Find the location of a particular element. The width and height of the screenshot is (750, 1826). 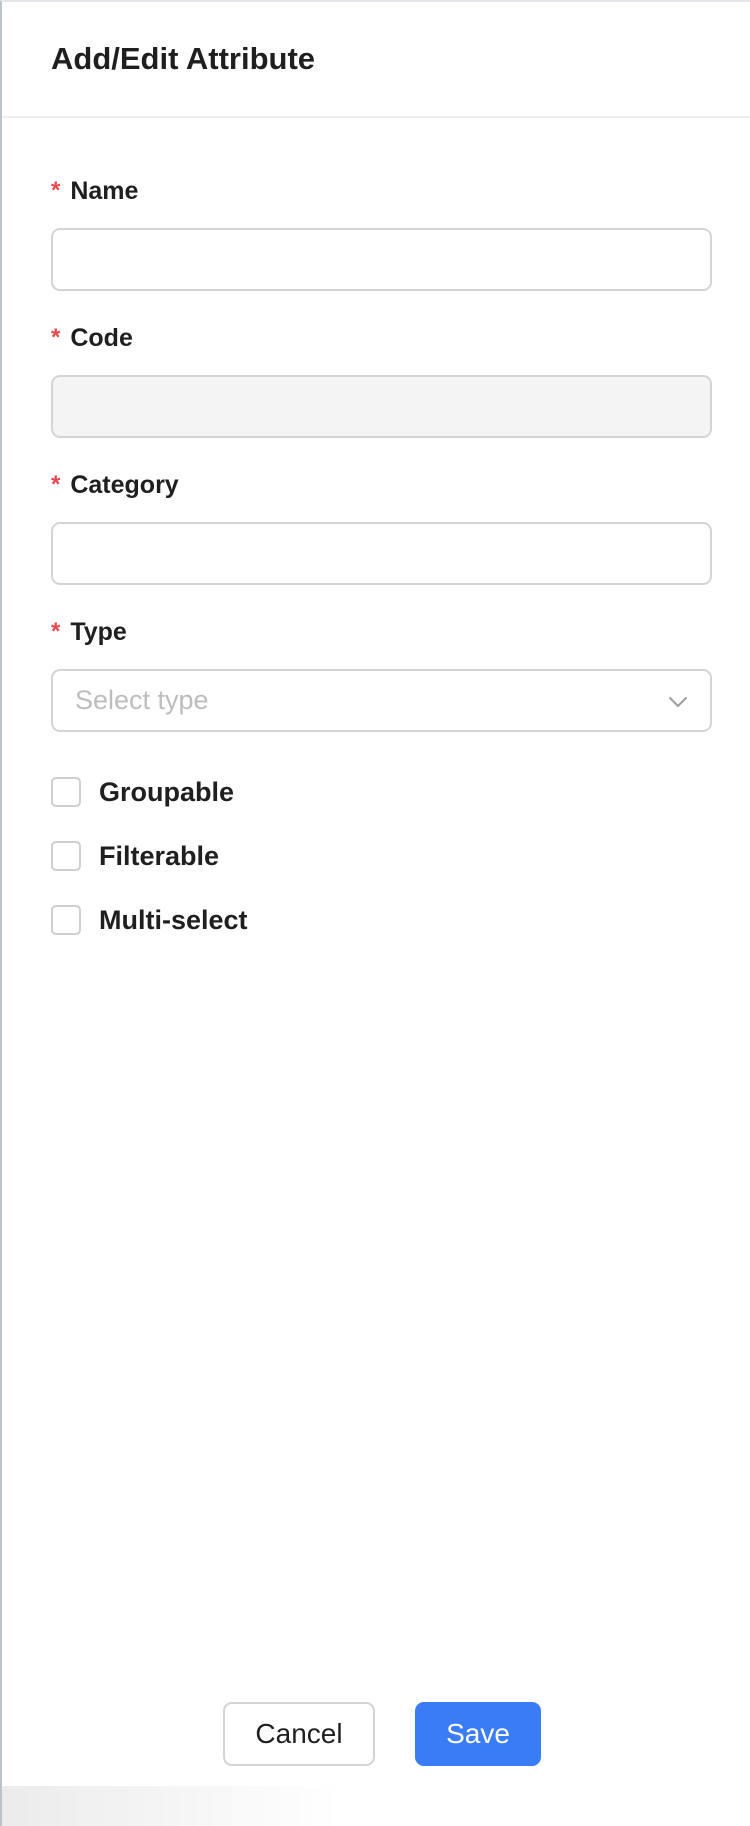

category-label-row: * Category is located at coordinates (381, 485).